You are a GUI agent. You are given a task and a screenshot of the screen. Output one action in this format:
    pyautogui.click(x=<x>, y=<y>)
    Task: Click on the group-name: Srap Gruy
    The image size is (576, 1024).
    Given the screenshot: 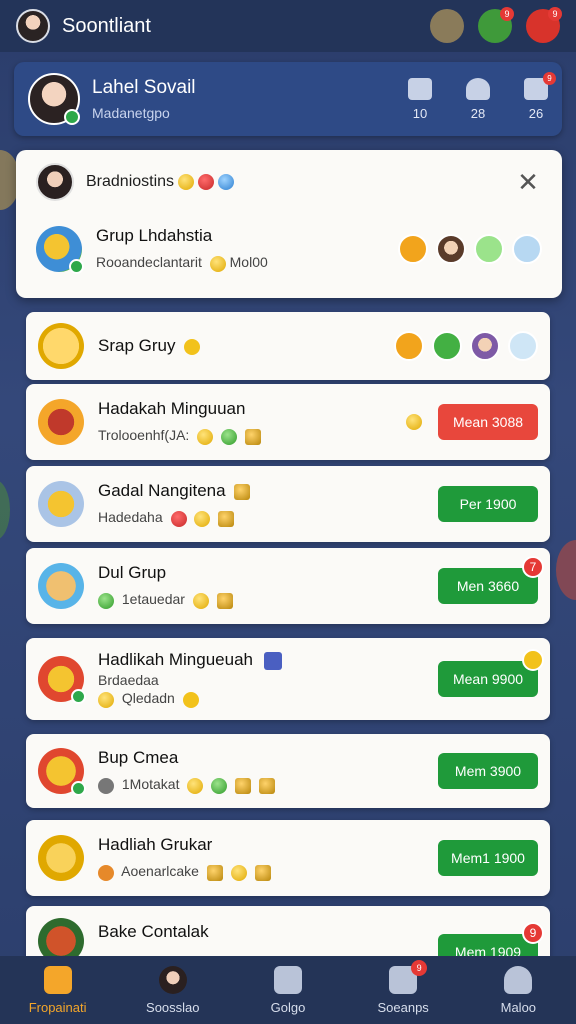 What is the action you would take?
    pyautogui.click(x=149, y=346)
    